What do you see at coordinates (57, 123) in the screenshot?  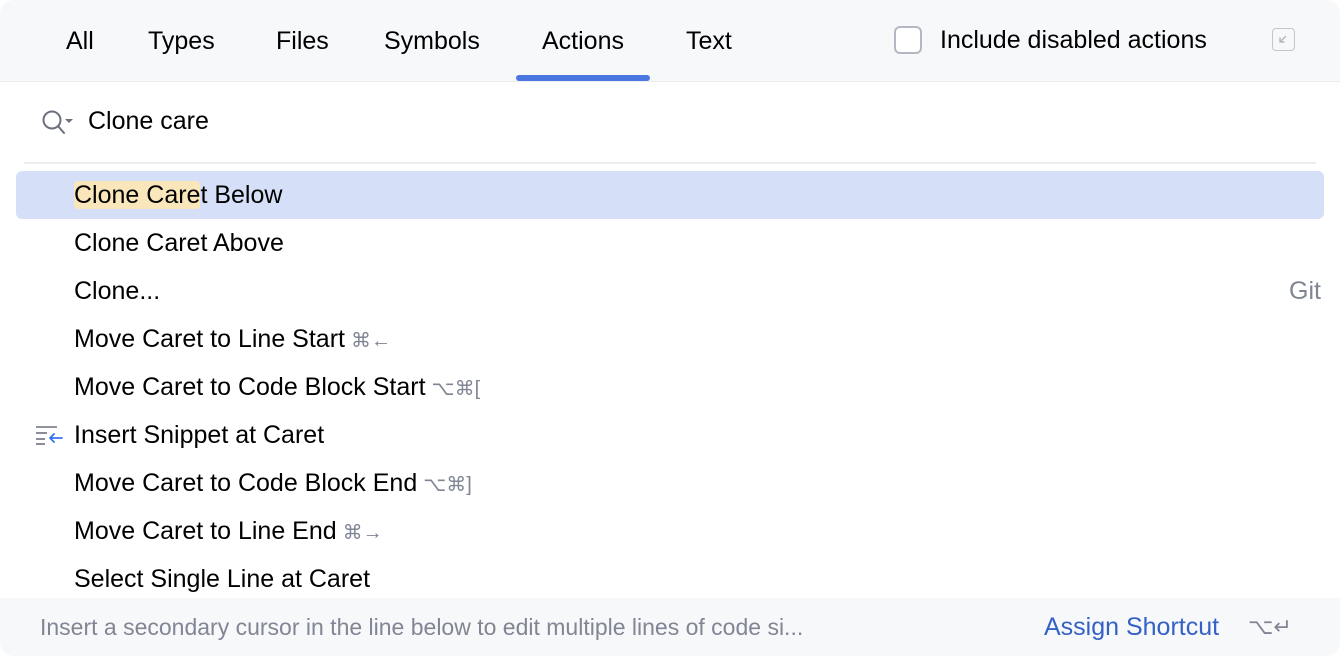 I see `search-with-dropdown-icon` at bounding box center [57, 123].